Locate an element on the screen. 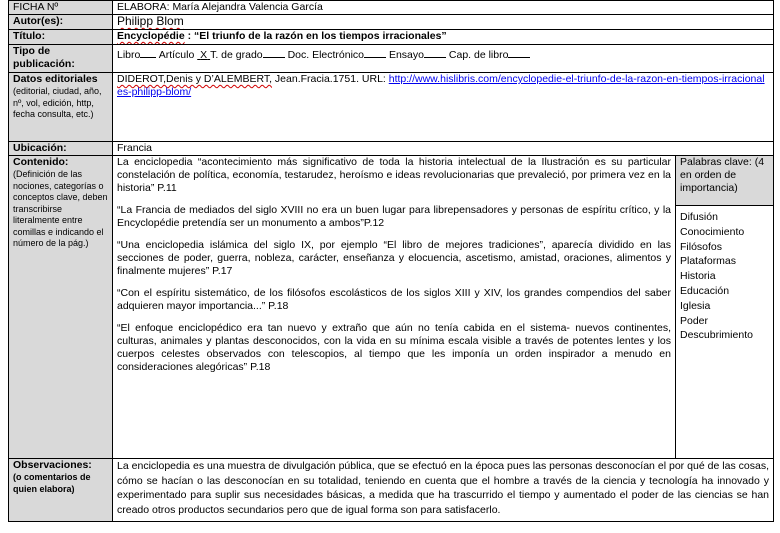 This screenshot has height=533, width=780. doc-blank is located at coordinates (375, 52).